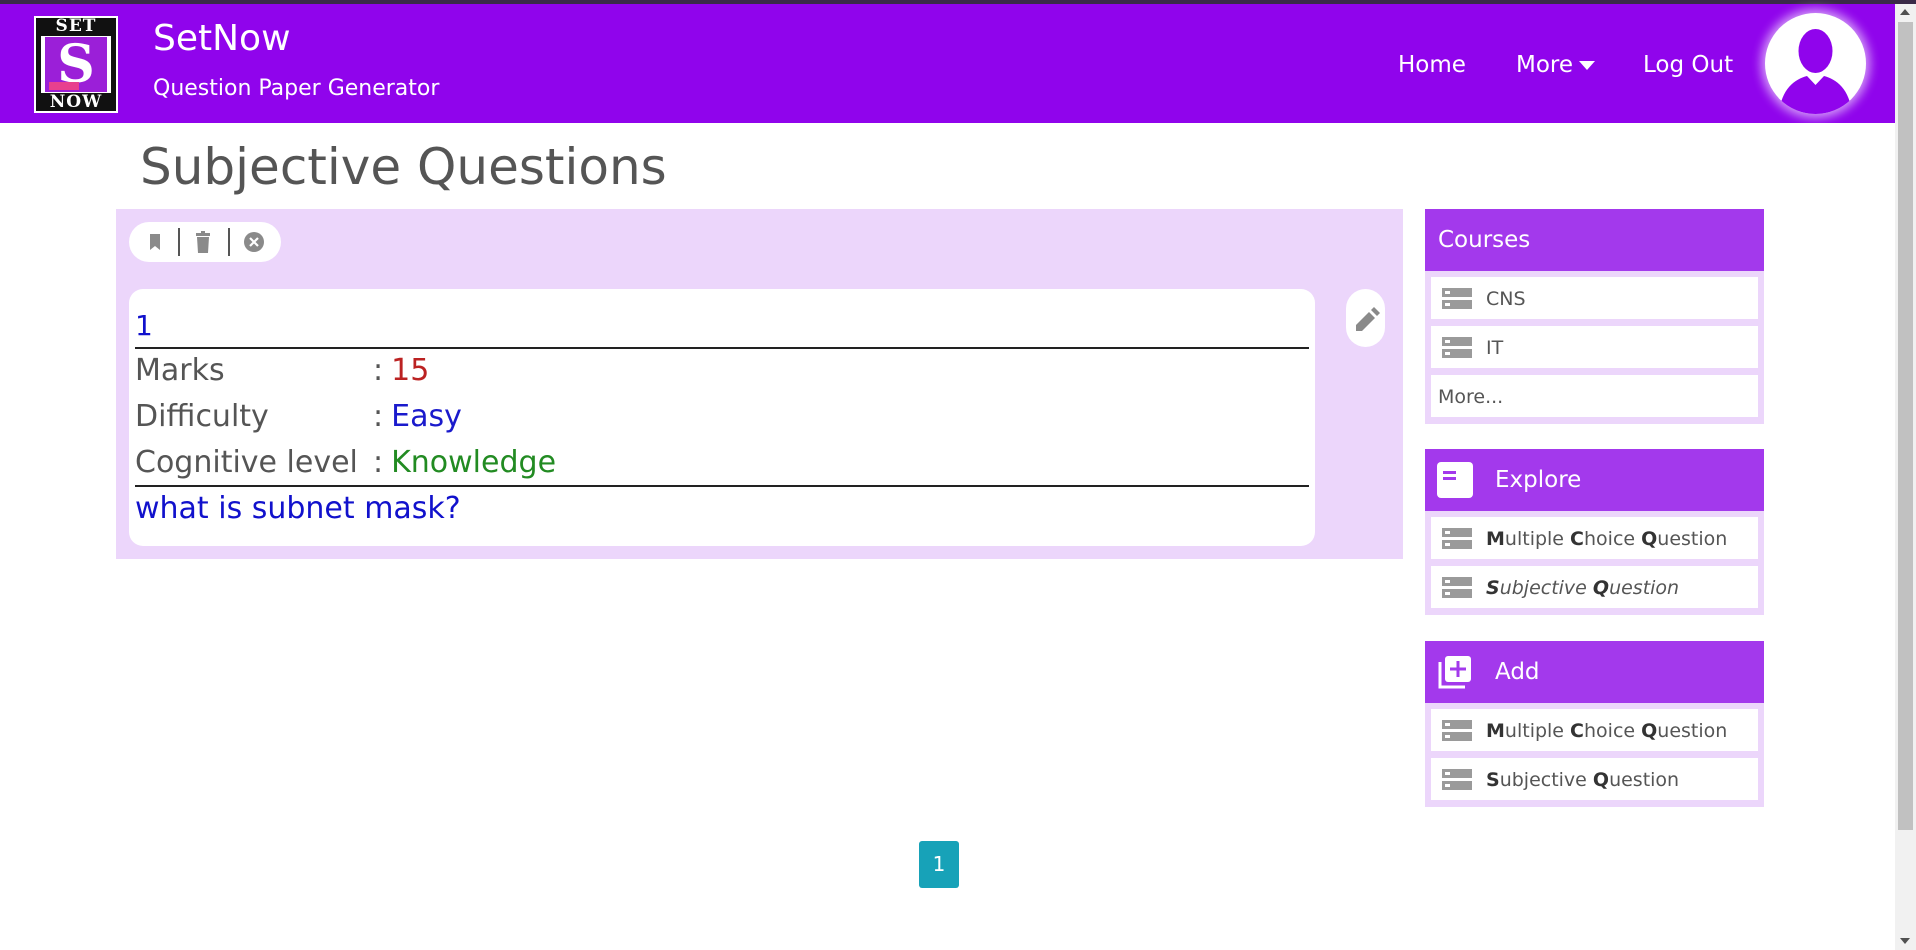 Image resolution: width=1916 pixels, height=950 pixels. I want to click on add-mcq-label: Multiple Choice Question, so click(1607, 731).